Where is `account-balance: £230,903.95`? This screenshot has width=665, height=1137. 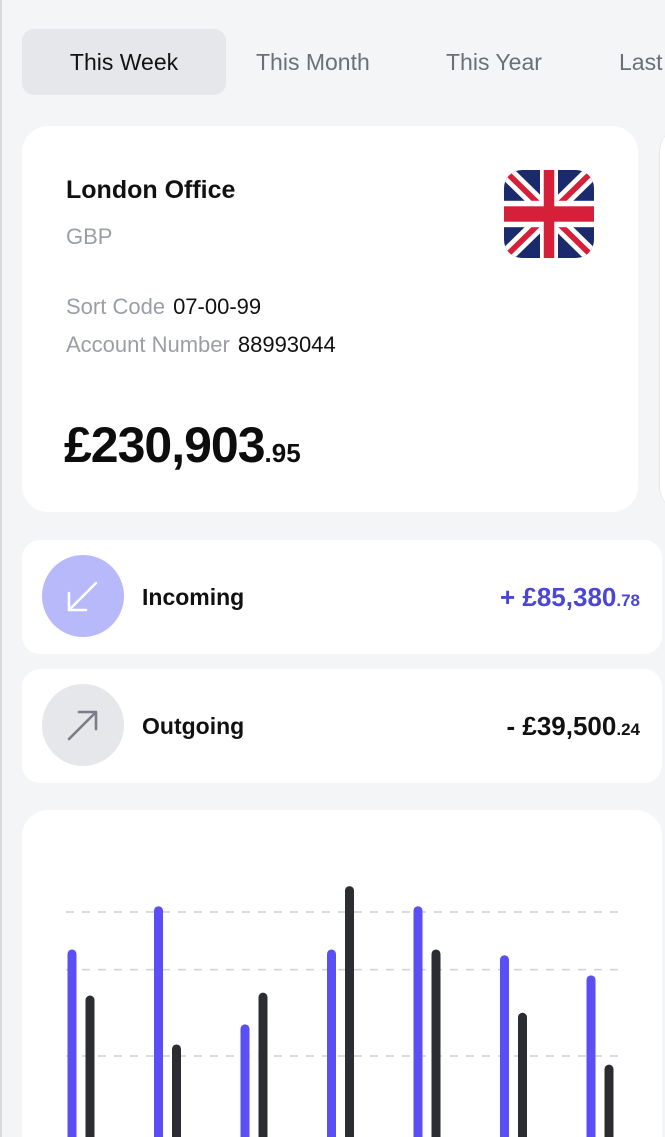
account-balance: £230,903.95 is located at coordinates (182, 445).